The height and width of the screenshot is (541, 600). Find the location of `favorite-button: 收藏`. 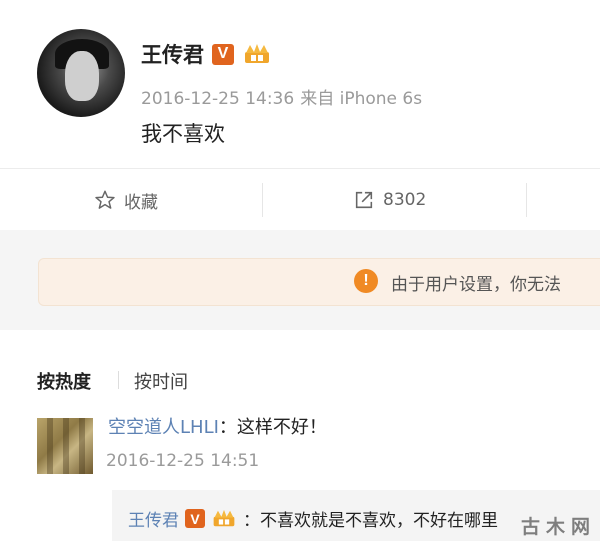

favorite-button: 收藏 is located at coordinates (126, 200).